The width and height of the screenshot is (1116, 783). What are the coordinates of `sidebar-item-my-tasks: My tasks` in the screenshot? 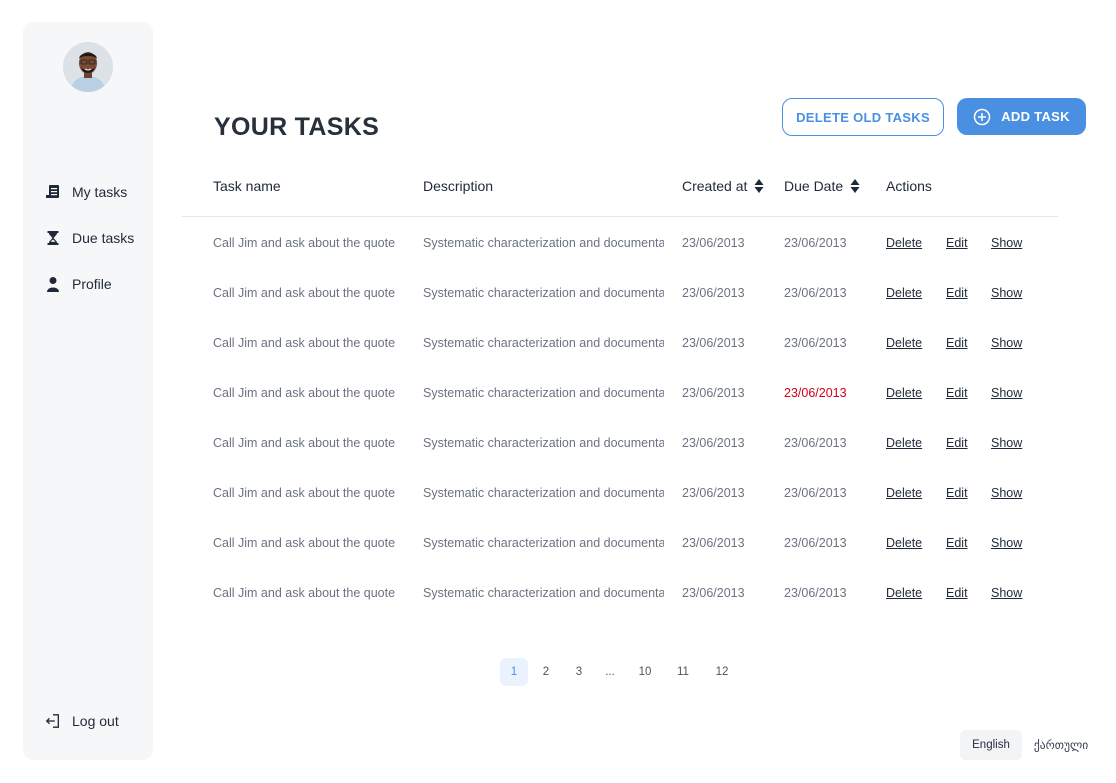 It's located at (86, 192).